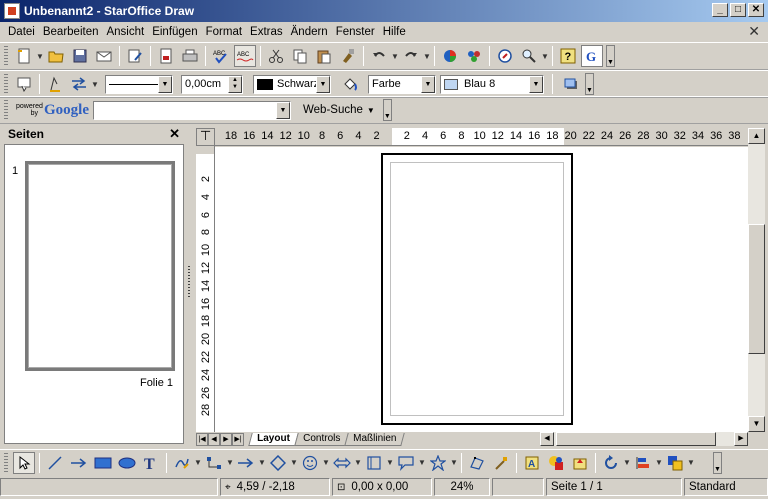  What do you see at coordinates (477, 463) in the screenshot?
I see `points-edit-icon` at bounding box center [477, 463].